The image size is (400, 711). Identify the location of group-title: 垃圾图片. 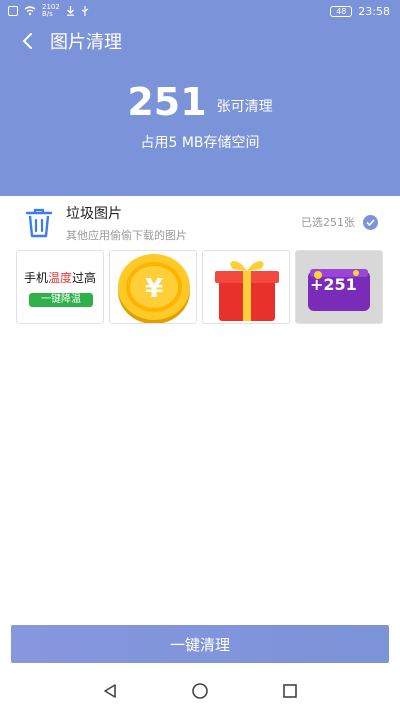
(94, 214).